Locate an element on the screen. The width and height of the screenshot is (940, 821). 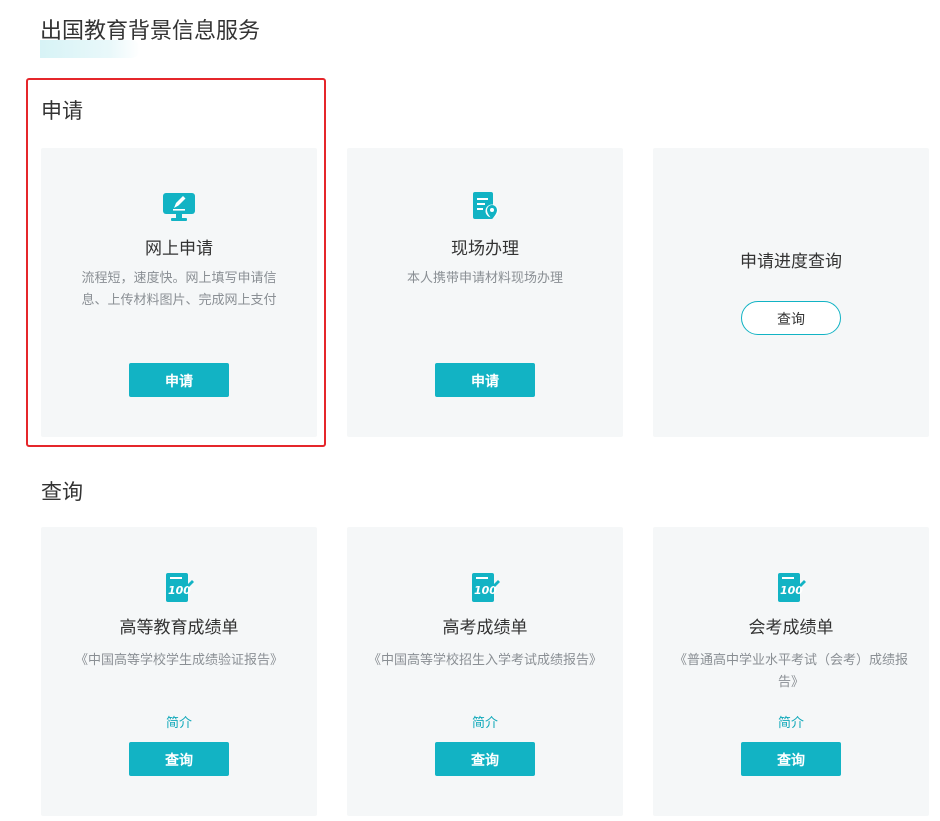
document-location-icon is located at coordinates (485, 207).